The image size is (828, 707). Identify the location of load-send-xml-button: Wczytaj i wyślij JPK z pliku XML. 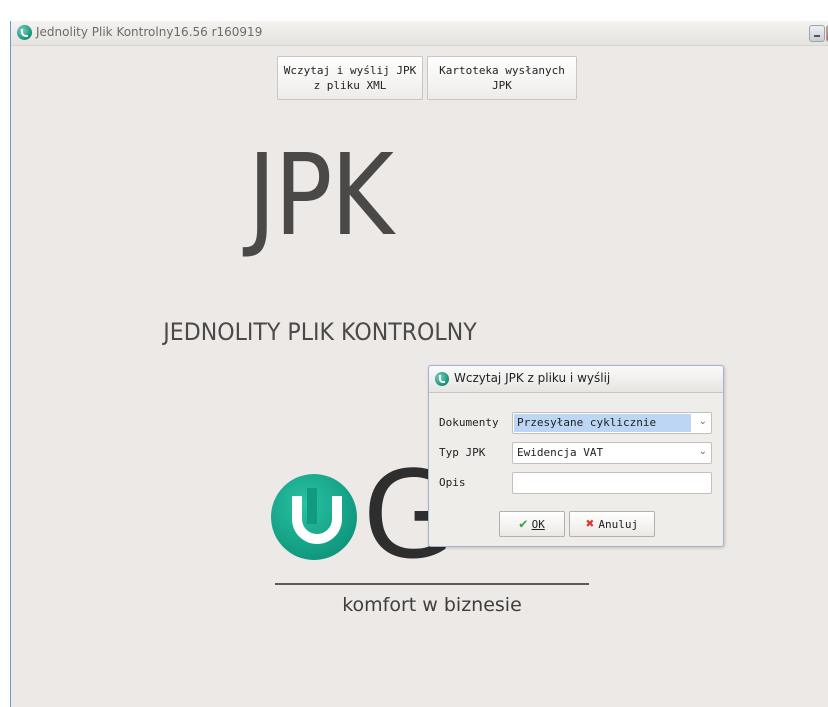
(350, 78).